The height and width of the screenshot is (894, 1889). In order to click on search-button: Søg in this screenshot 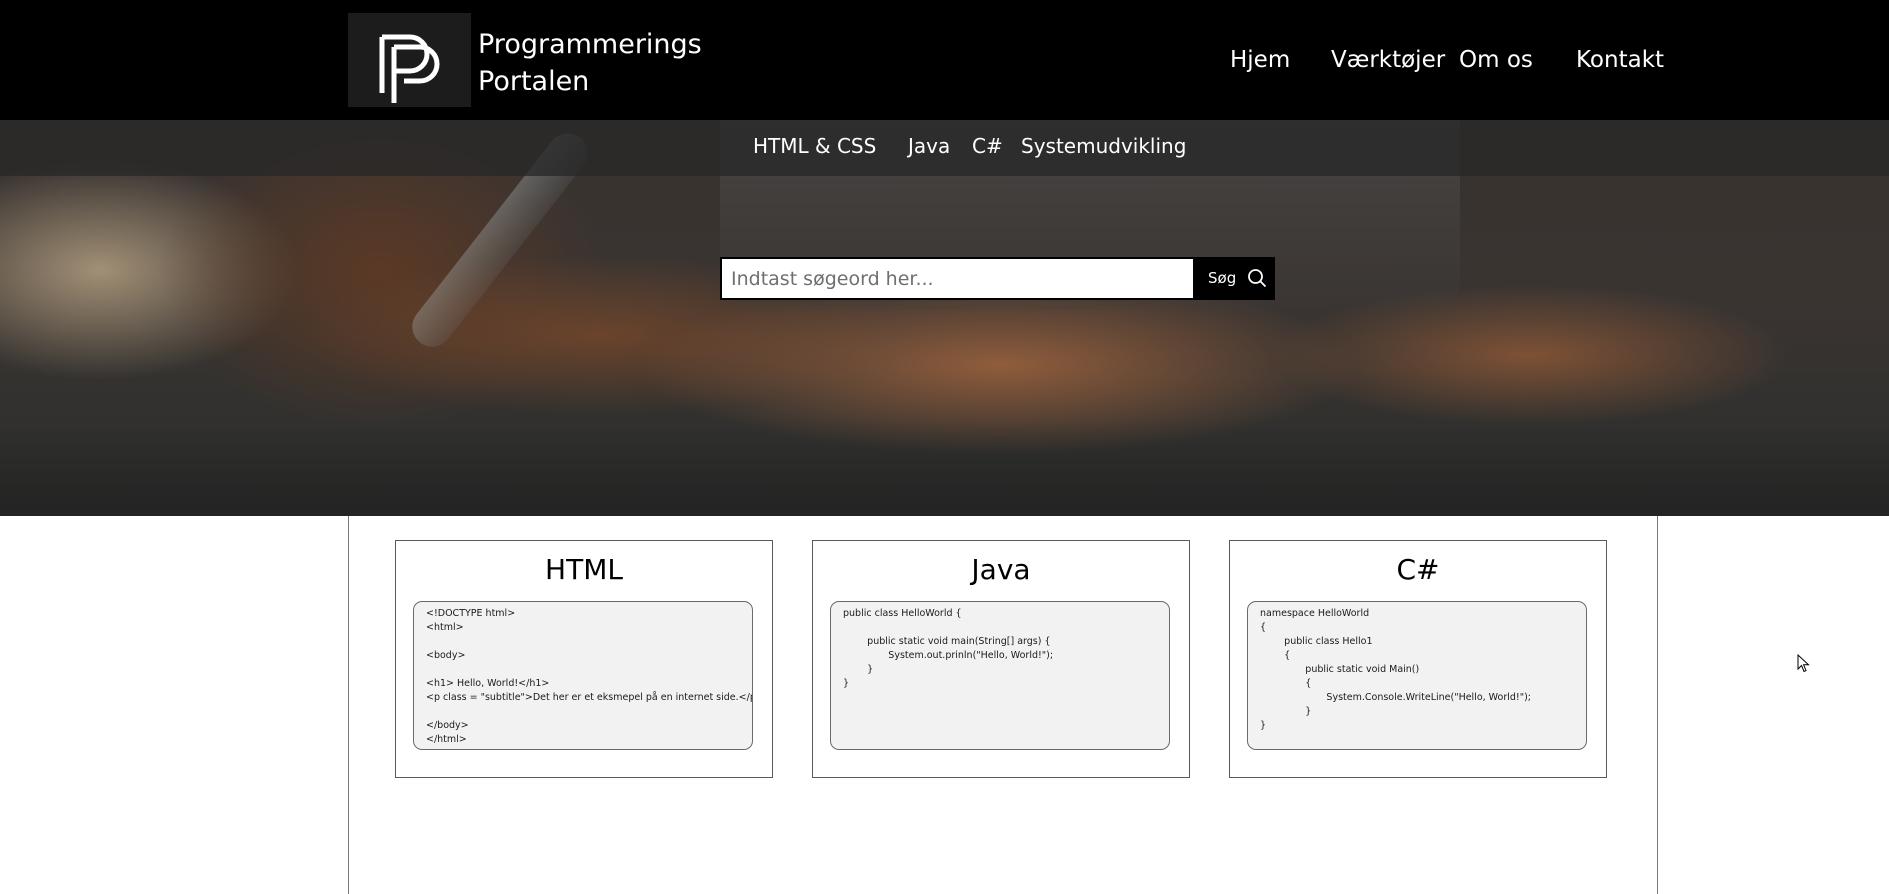, I will do `click(1235, 278)`.